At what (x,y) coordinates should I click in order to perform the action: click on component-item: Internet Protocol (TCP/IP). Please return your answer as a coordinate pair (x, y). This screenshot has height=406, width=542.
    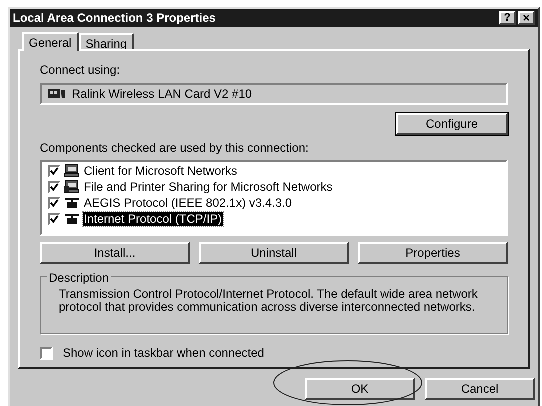
    Looking at the image, I should click on (153, 219).